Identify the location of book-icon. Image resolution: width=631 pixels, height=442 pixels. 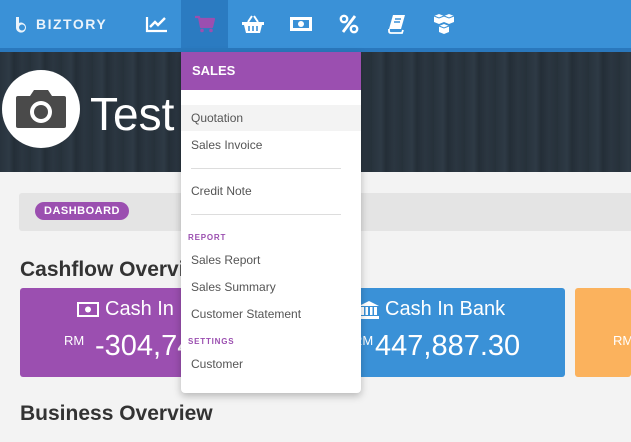
(396, 24).